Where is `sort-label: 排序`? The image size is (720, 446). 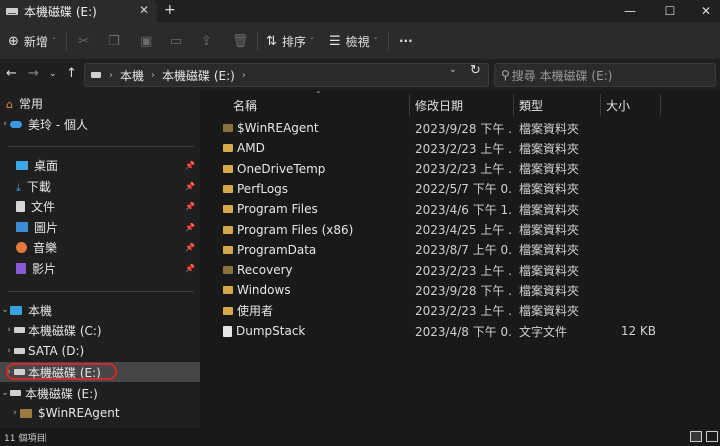
sort-label: 排序 is located at coordinates (293, 41).